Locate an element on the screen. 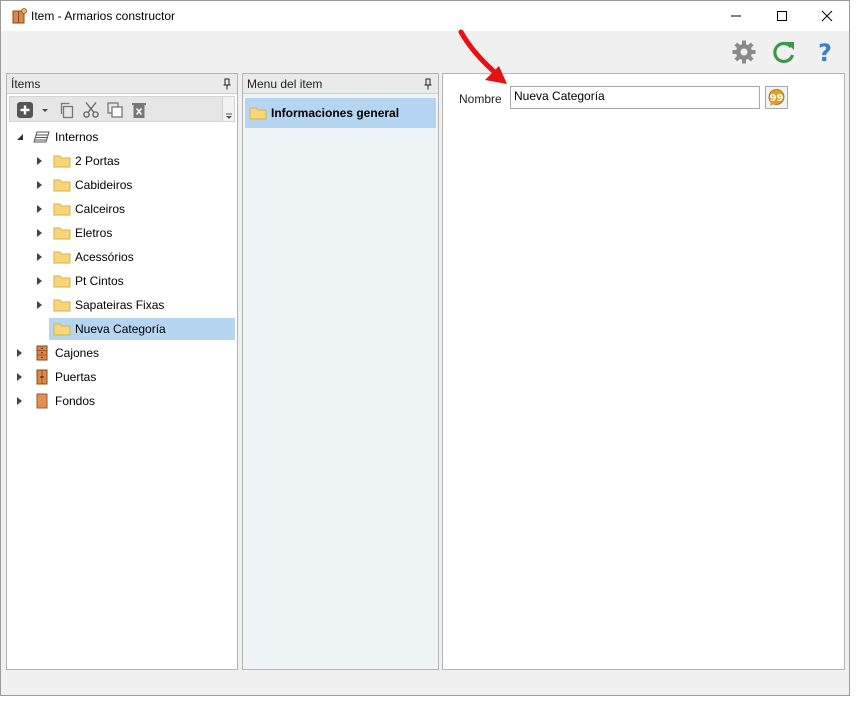  maximize-button is located at coordinates (782, 16).